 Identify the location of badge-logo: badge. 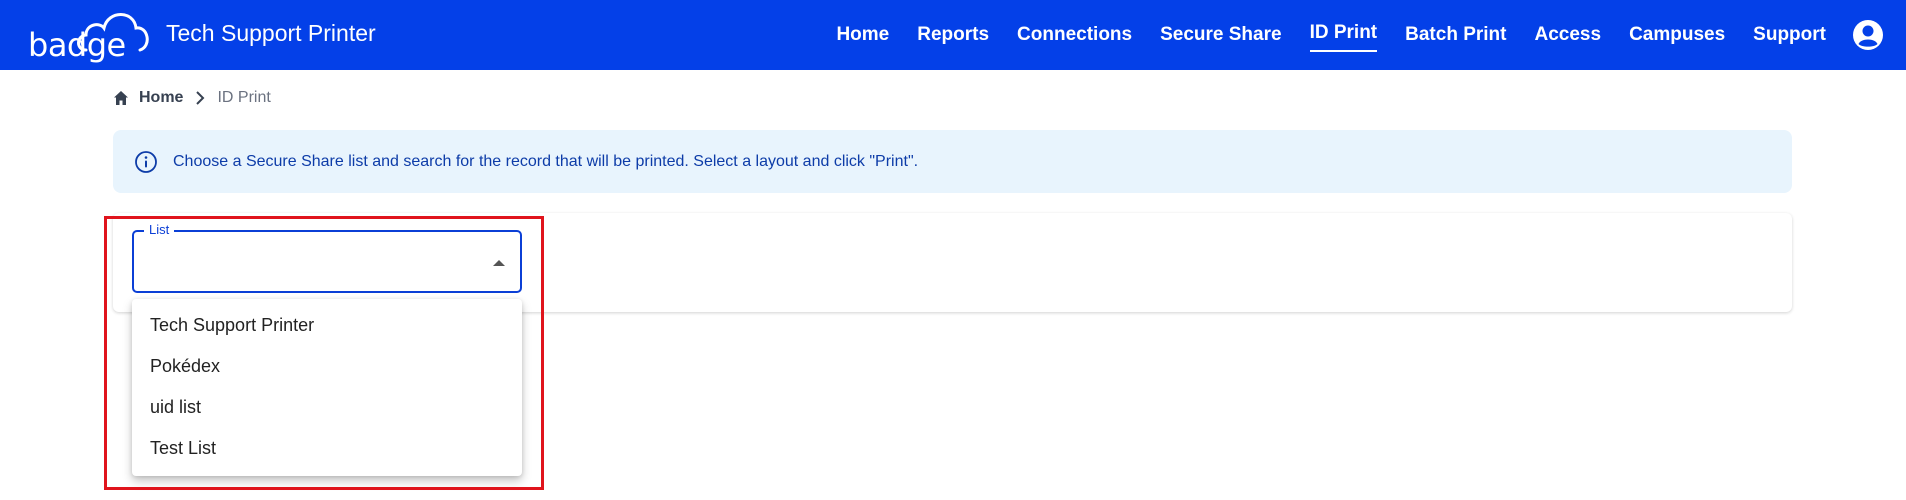
(91, 35).